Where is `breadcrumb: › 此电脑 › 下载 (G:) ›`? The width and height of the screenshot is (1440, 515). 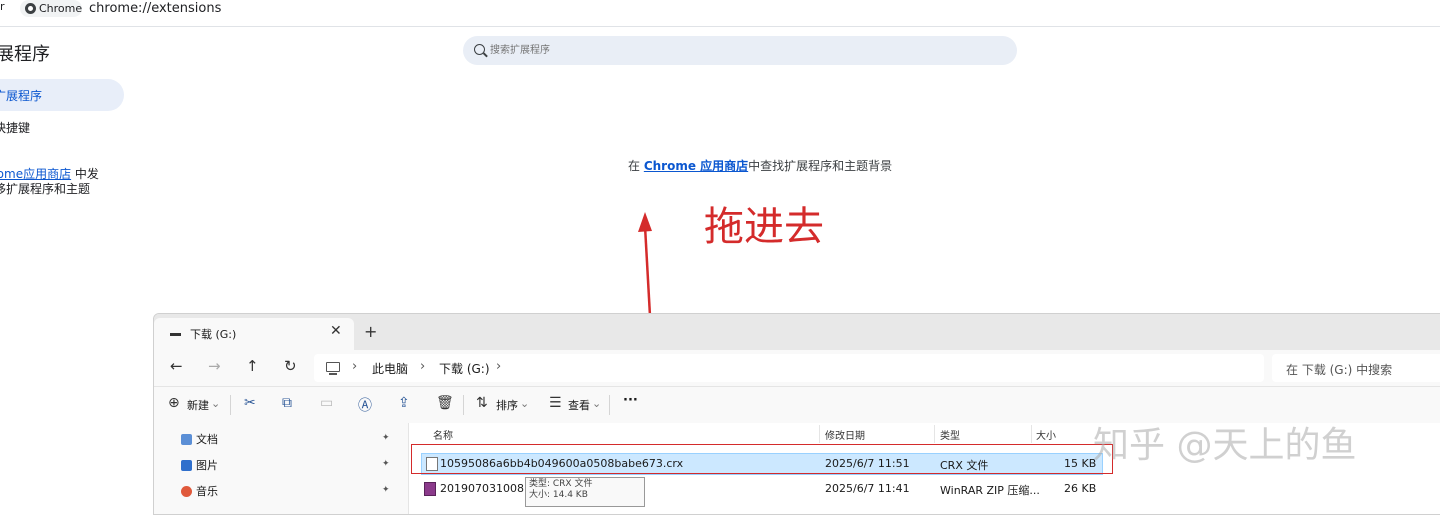
breadcrumb: › 此电脑 › 下载 (G:) › is located at coordinates (789, 368).